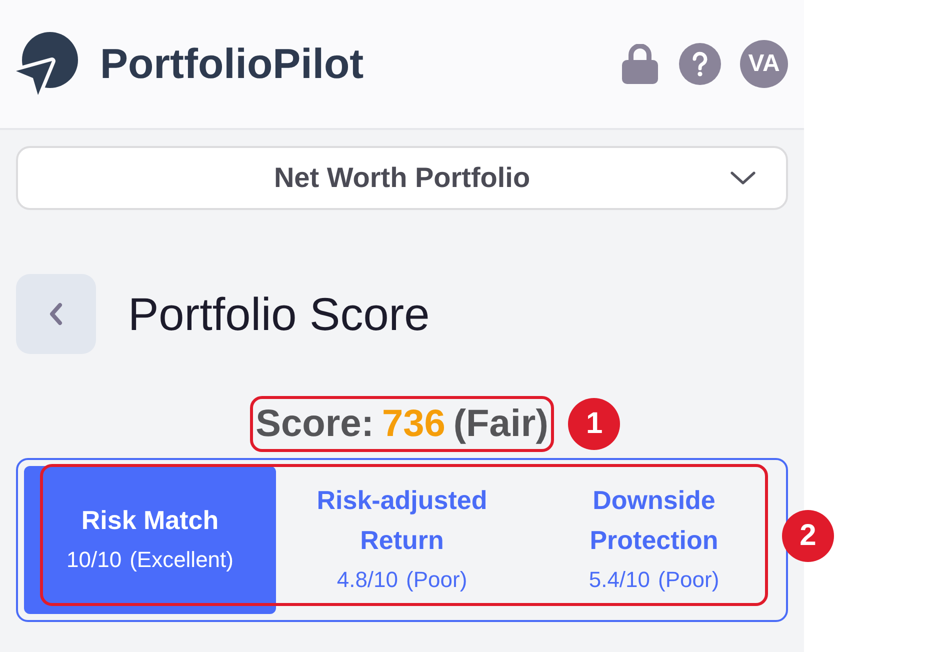  I want to click on score-rating: (Fair), so click(500, 424).